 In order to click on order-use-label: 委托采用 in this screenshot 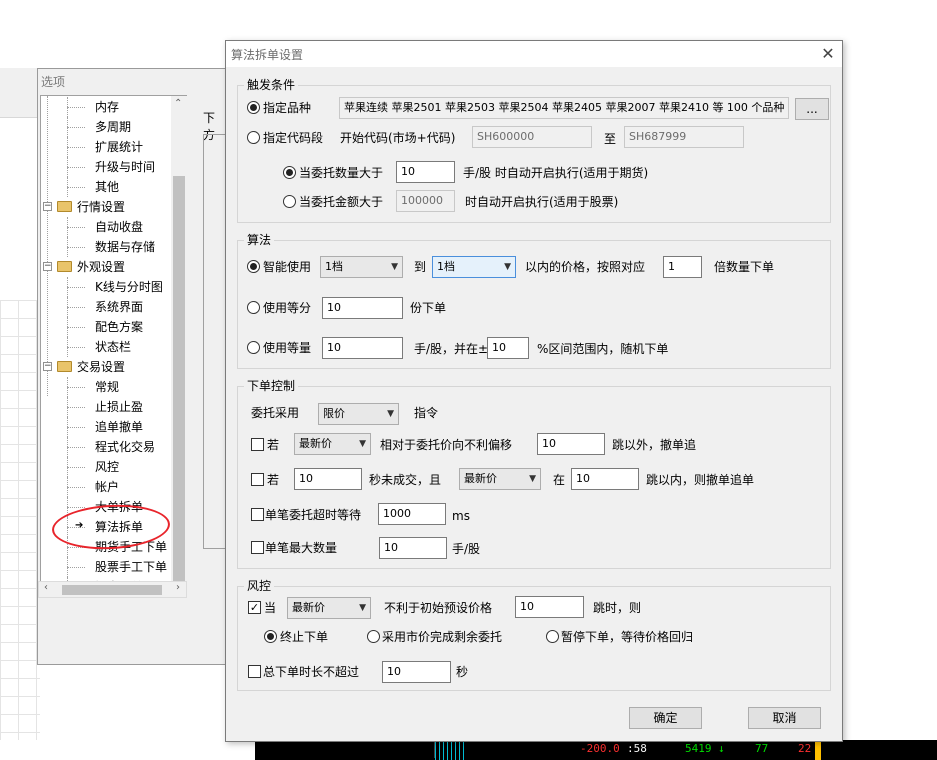, I will do `click(275, 413)`.